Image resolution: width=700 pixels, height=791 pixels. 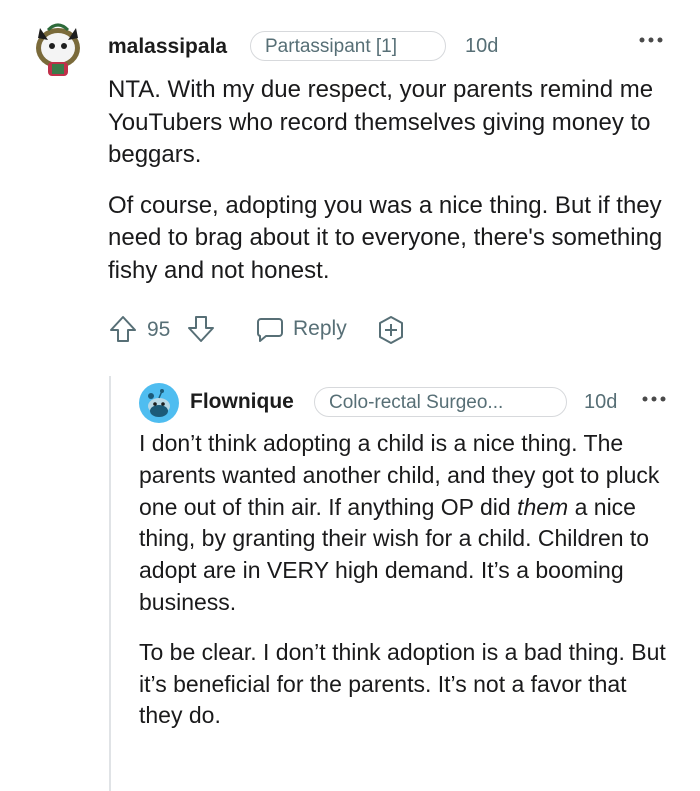 I want to click on speech-bubble-icon, so click(x=270, y=330).